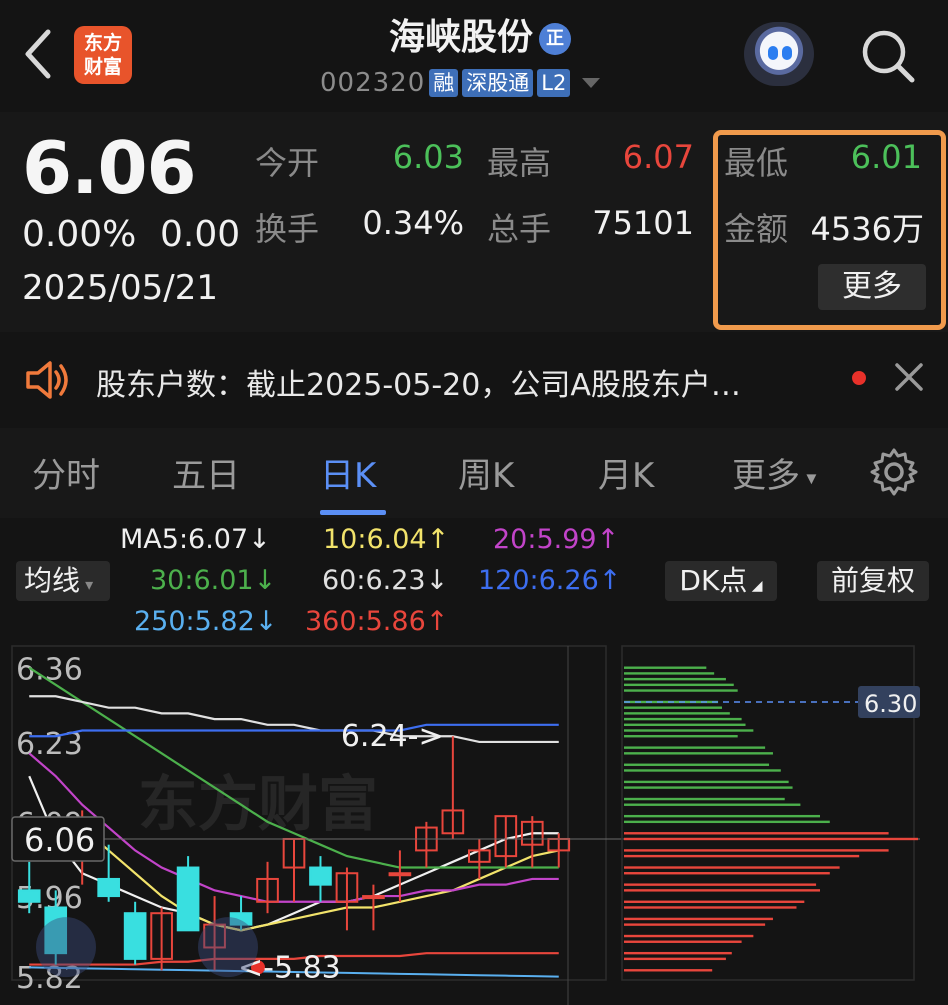 The height and width of the screenshot is (1005, 948). I want to click on name-badge: 正, so click(555, 39).